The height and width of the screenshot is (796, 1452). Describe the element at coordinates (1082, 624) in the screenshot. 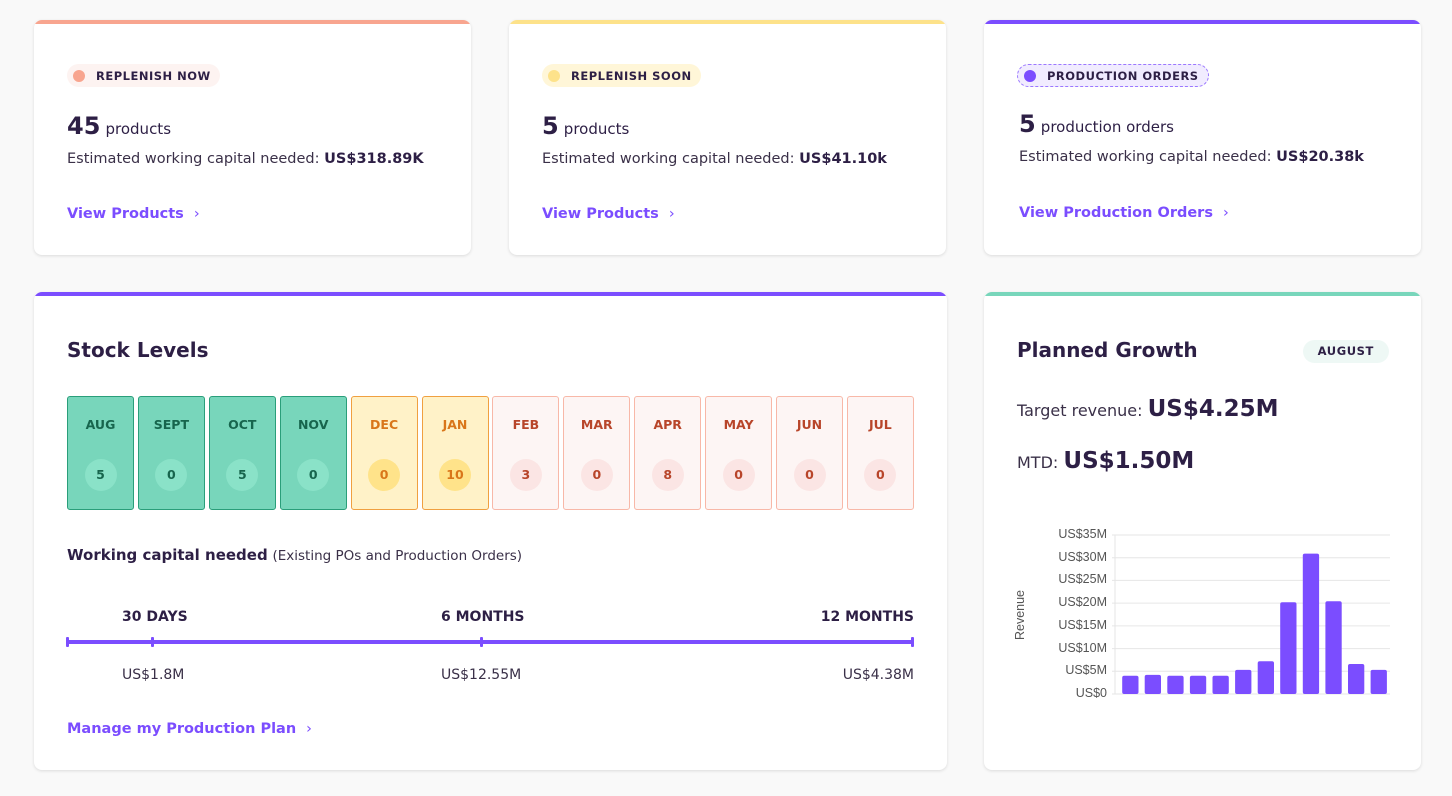

I see `y-tick-label: US$15M` at that location.